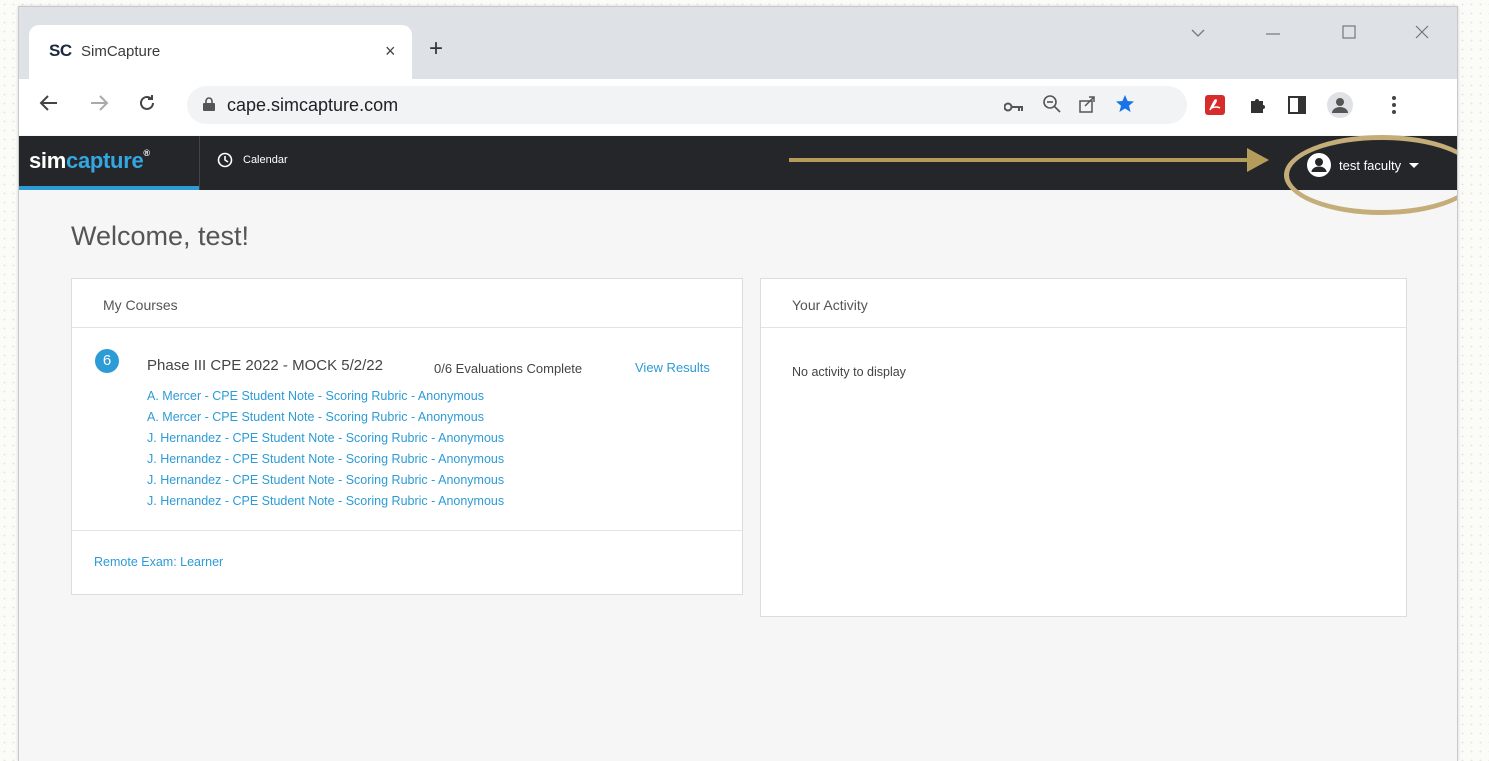  I want to click on remote-exam-learner-link: Remote Exam: Learner, so click(158, 562).